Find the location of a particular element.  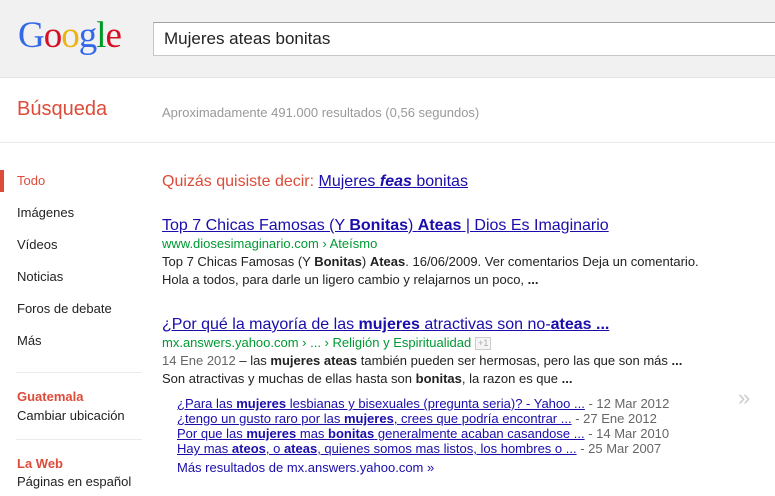

page-title: Búsqueda is located at coordinates (62, 109).